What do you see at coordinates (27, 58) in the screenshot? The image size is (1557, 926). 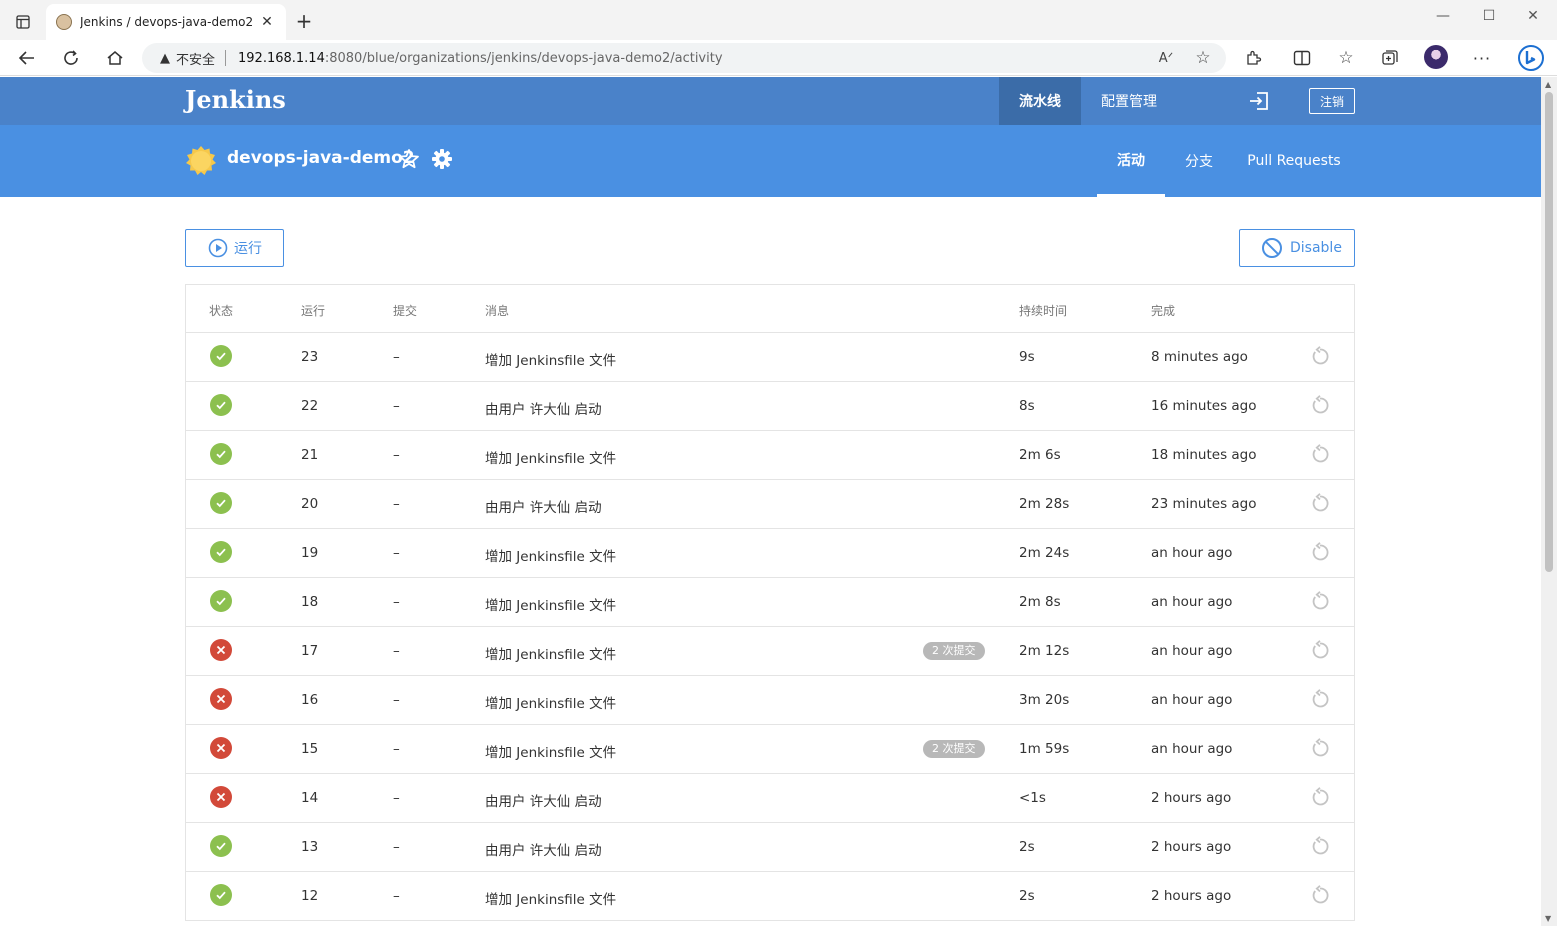 I see `back-icon` at bounding box center [27, 58].